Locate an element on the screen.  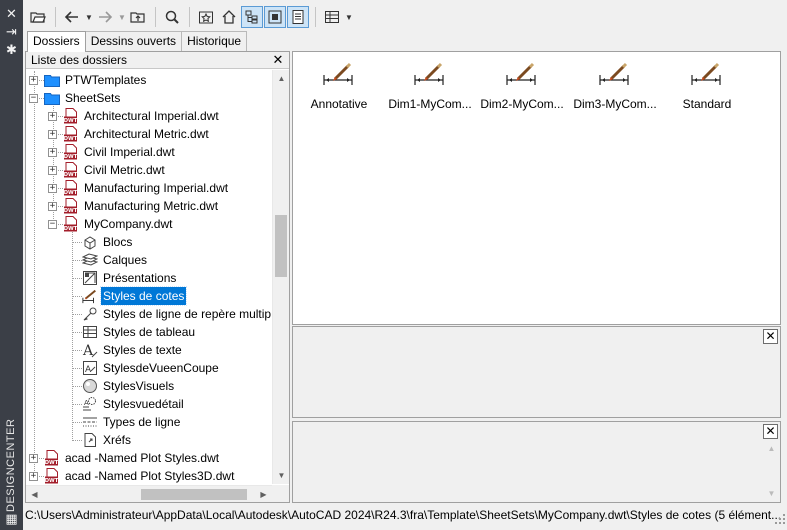
tree-item: Styles de tableau is located at coordinates (149, 332).